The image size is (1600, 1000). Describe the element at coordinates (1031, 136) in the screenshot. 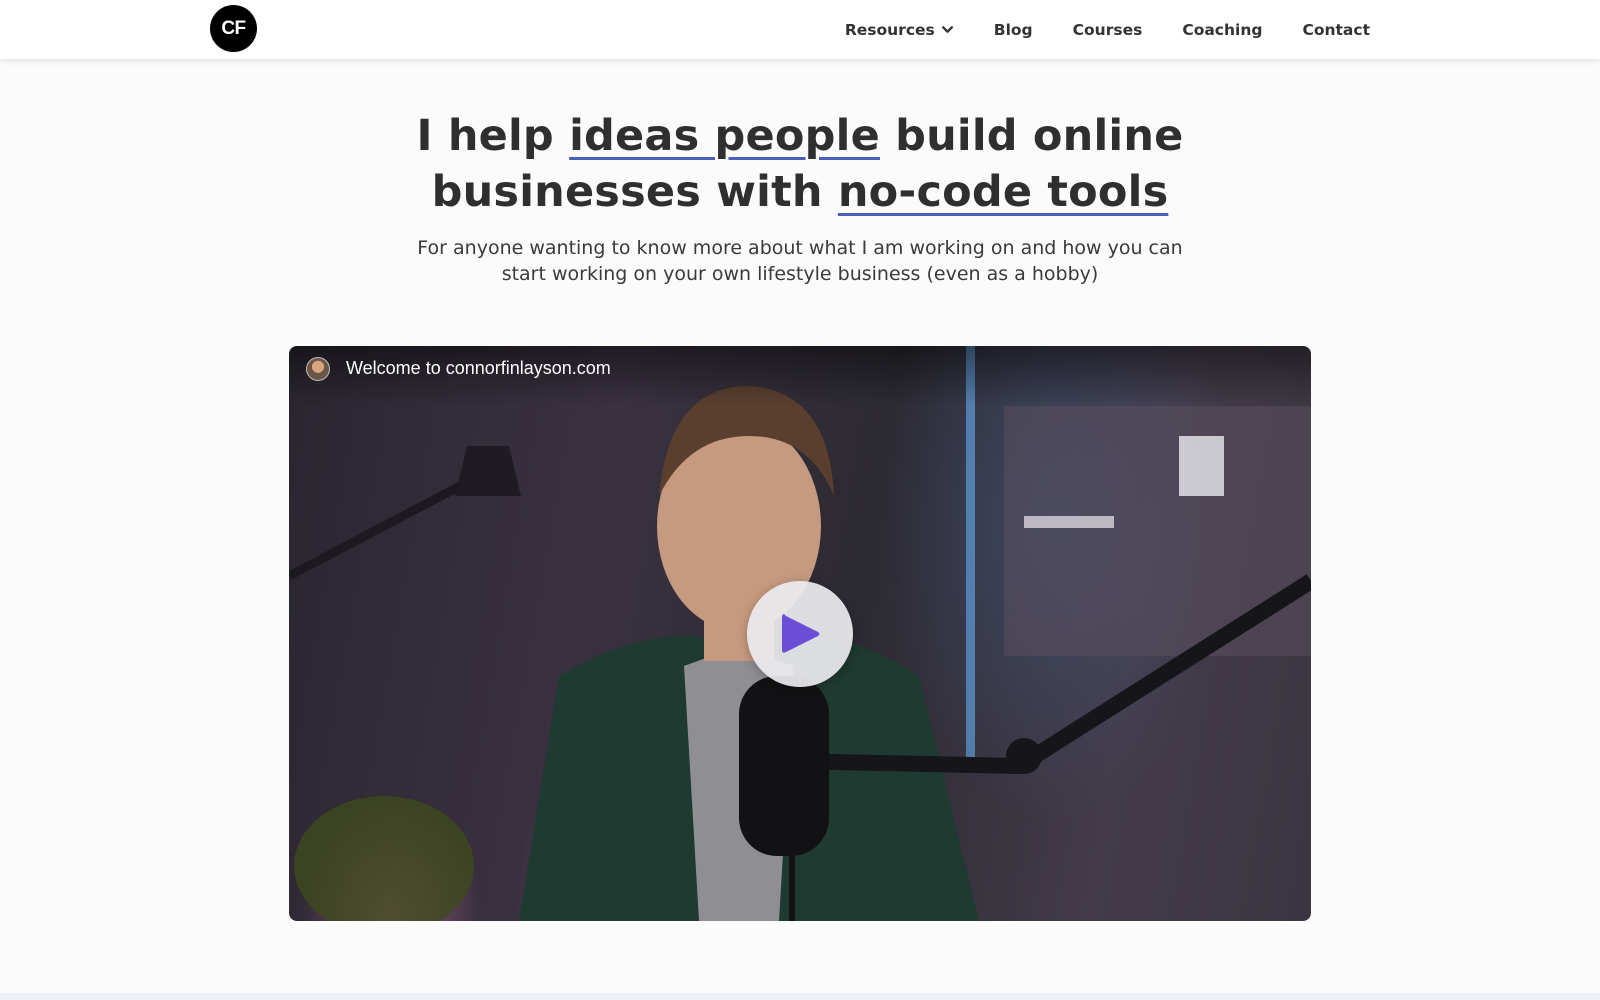

I see `hero-title-text: build online` at that location.